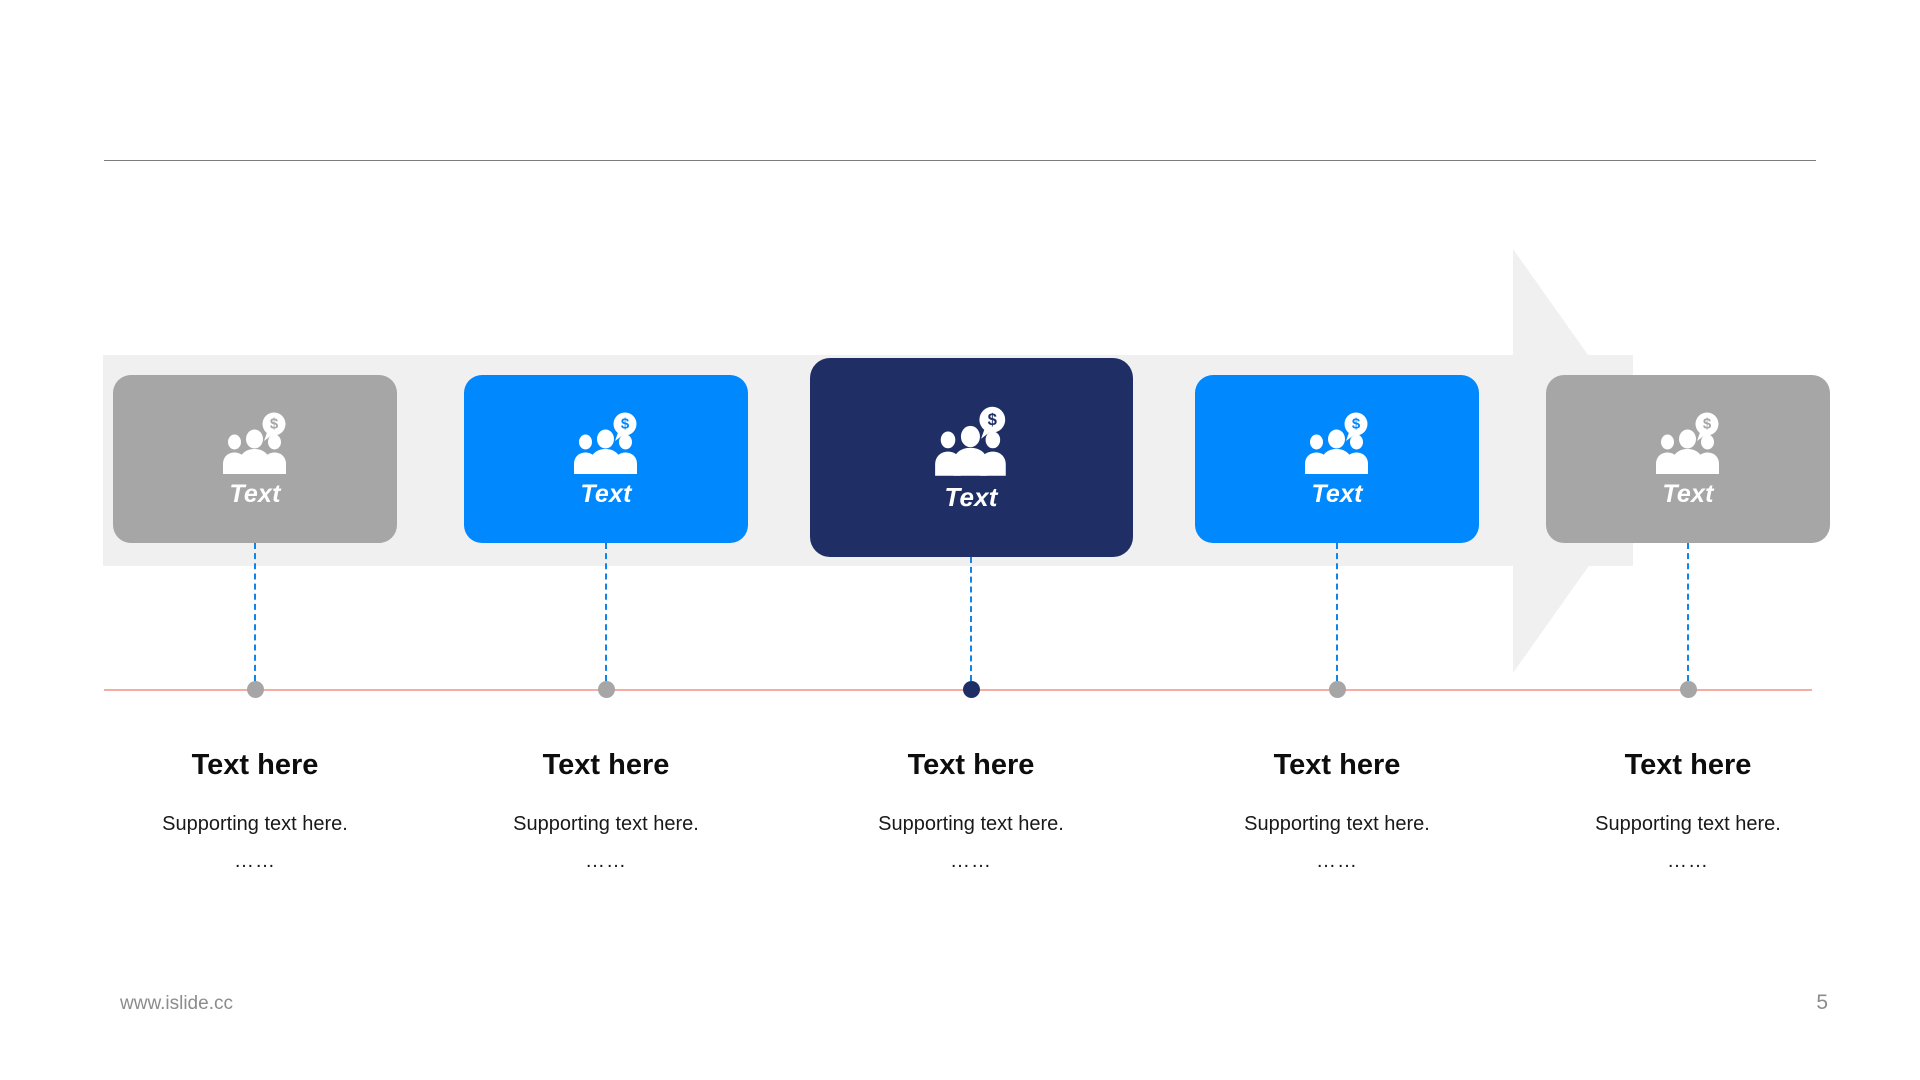 The image size is (1920, 1080). I want to click on header-divider, so click(960, 160).